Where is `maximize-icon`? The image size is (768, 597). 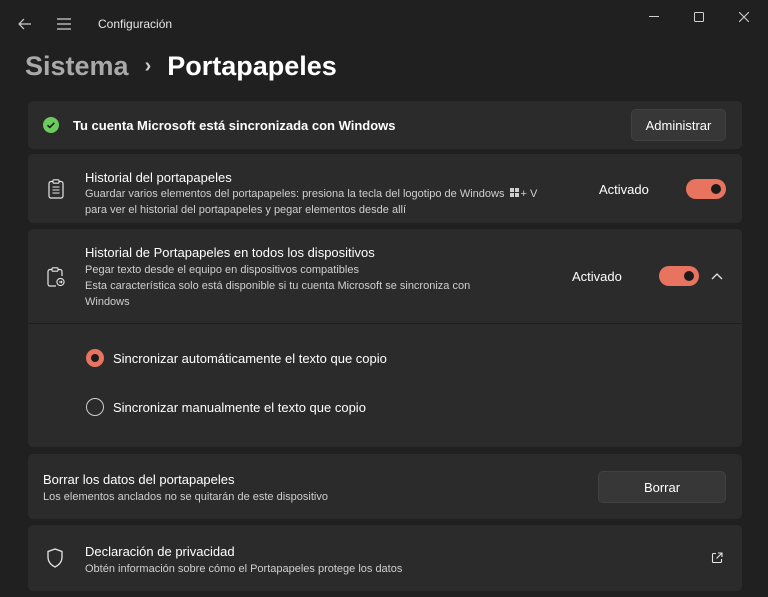
maximize-icon is located at coordinates (699, 17).